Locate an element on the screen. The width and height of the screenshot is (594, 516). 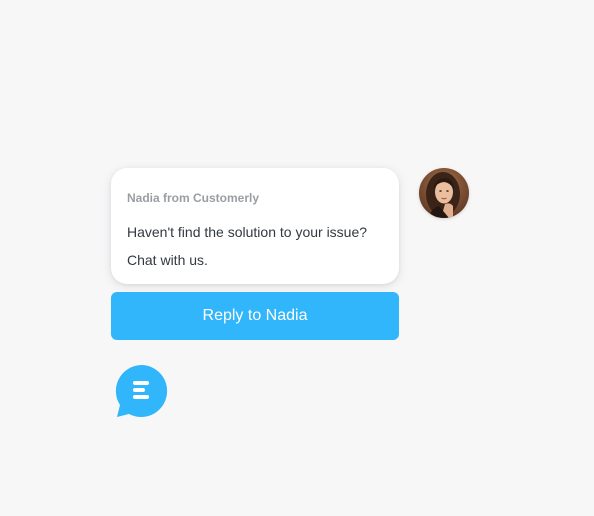
chat-launcher-button is located at coordinates (141, 391).